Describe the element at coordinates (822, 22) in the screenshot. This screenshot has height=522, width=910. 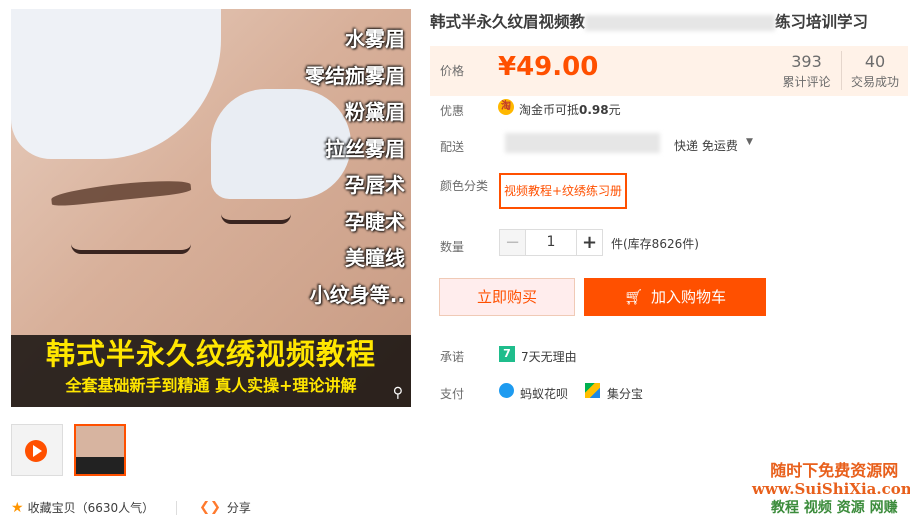
I see `product-title-right: 练习培训学习` at that location.